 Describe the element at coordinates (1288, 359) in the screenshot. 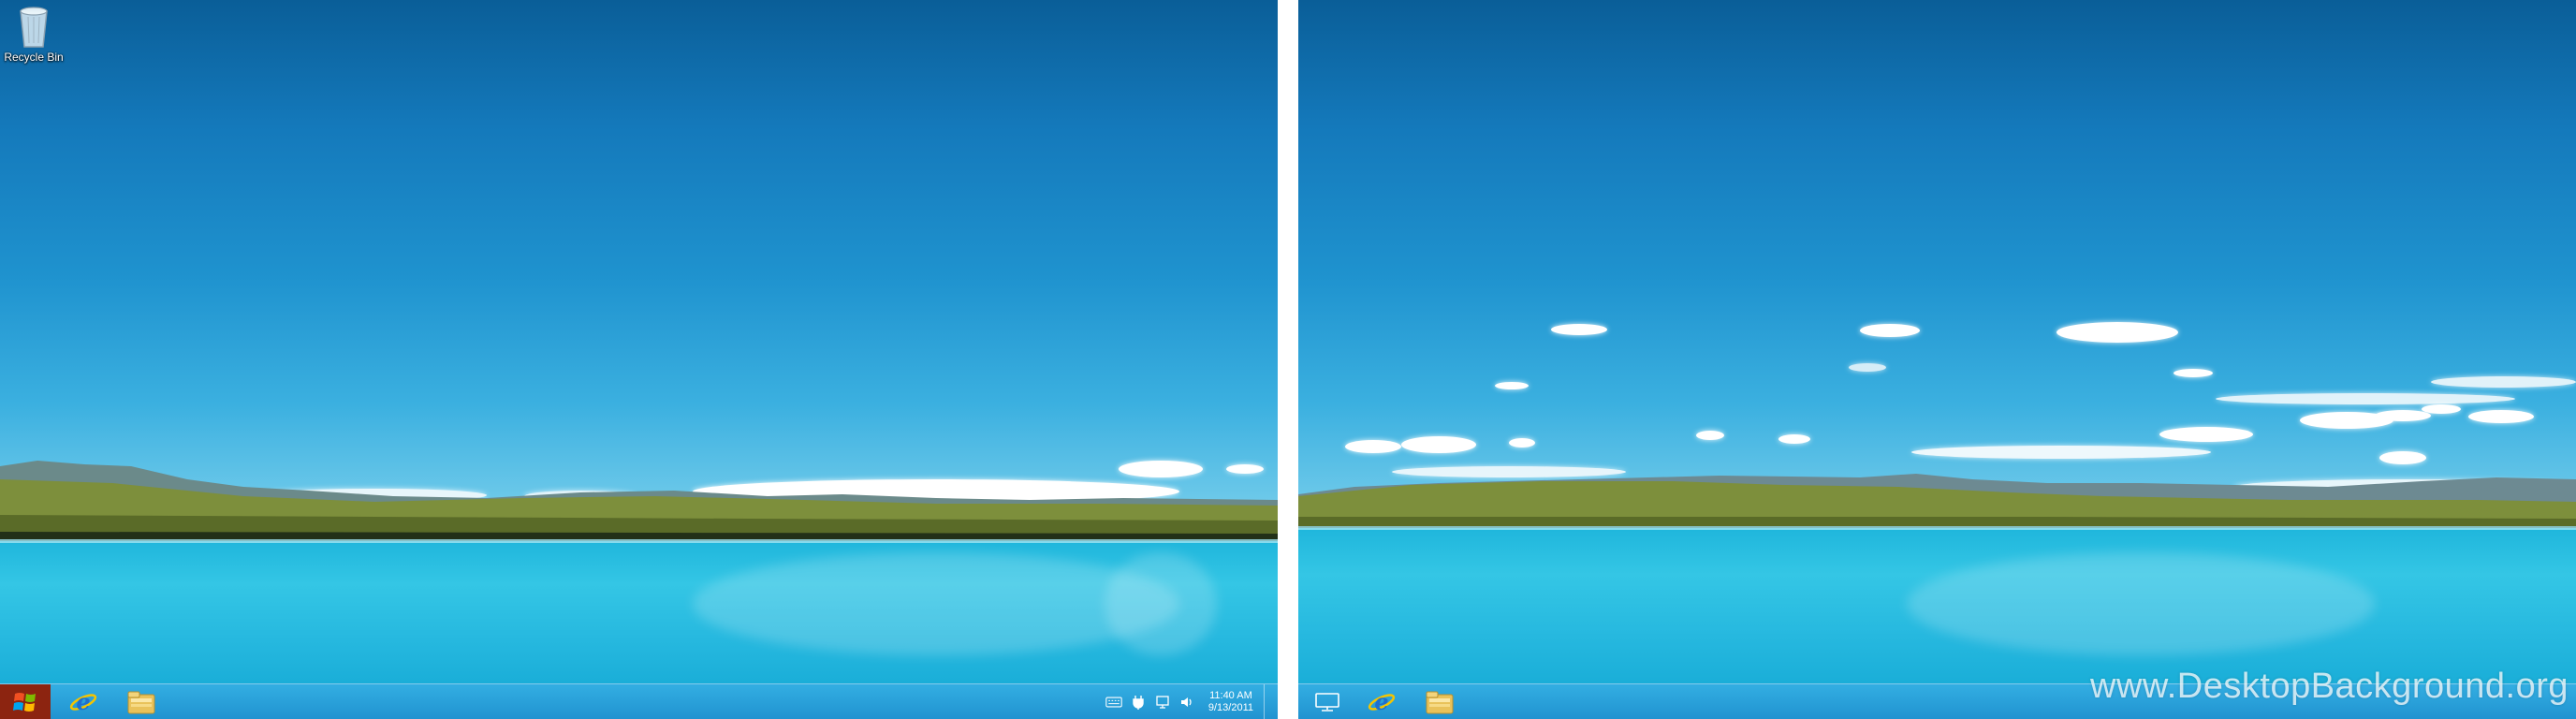

I see `monitor-gap` at that location.